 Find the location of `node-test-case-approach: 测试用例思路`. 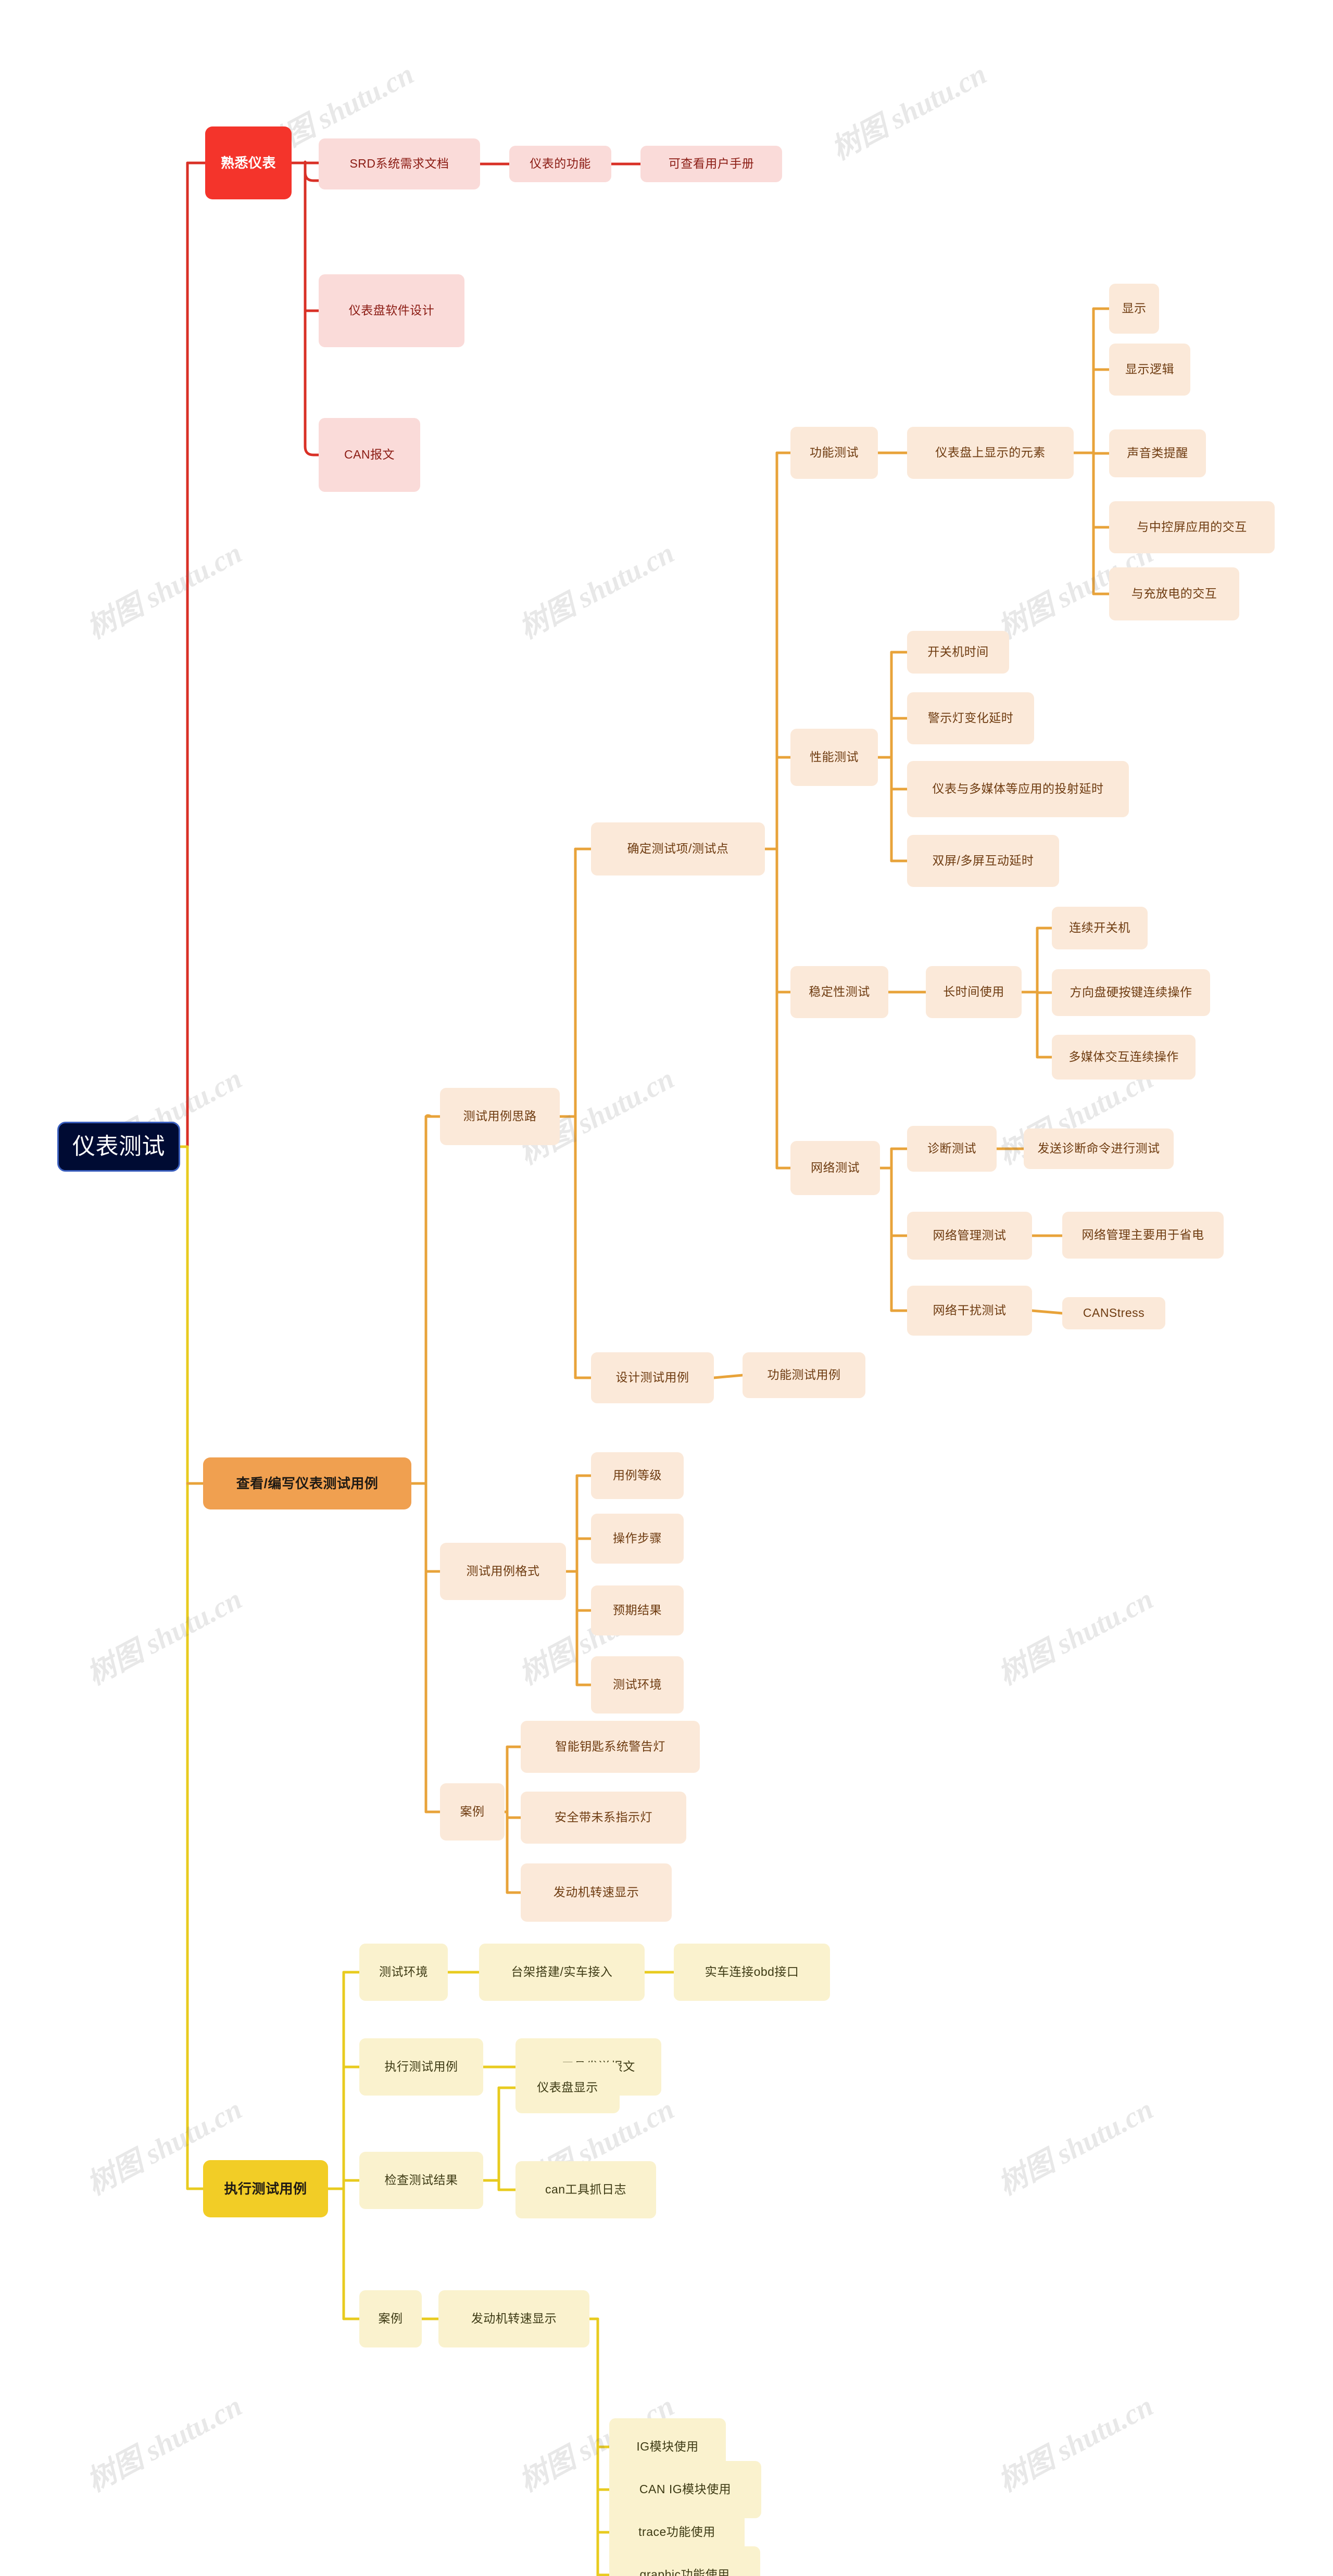

node-test-case-approach: 测试用例思路 is located at coordinates (500, 1116).